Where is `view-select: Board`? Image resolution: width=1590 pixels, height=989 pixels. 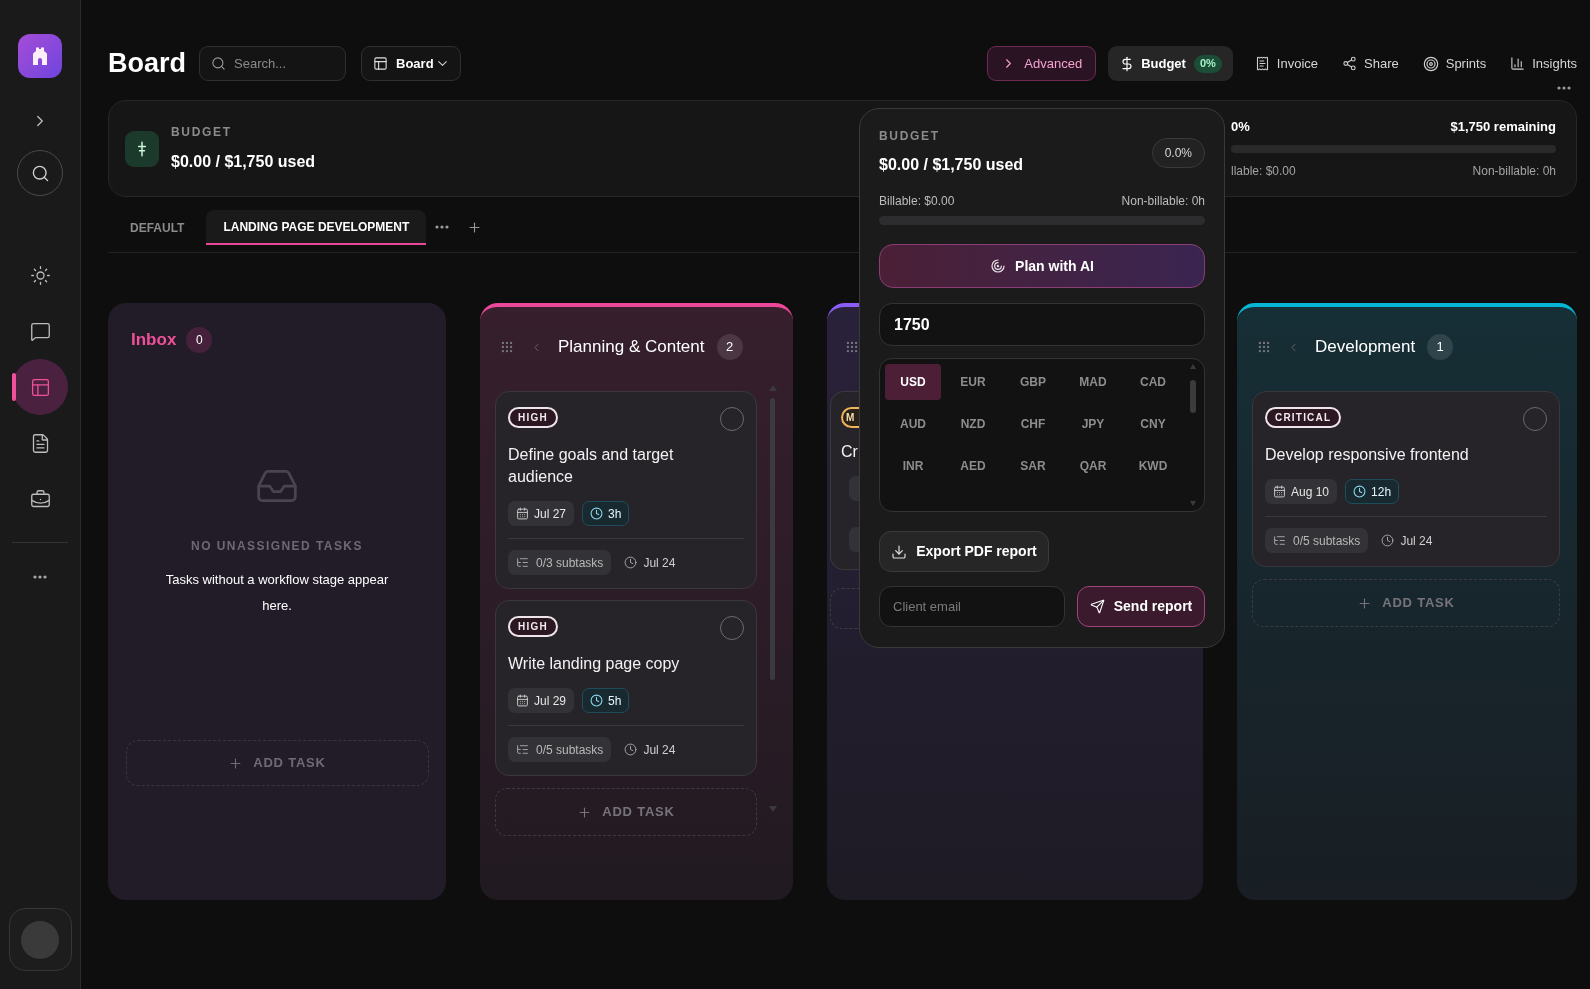
view-select: Board is located at coordinates (411, 63).